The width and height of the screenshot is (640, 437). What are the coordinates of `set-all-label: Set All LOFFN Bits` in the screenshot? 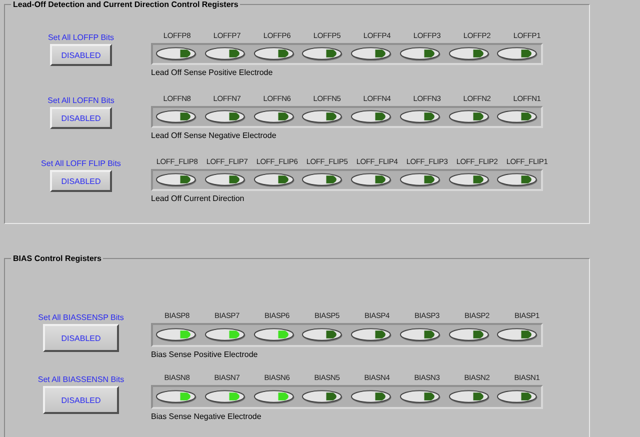 It's located at (81, 100).